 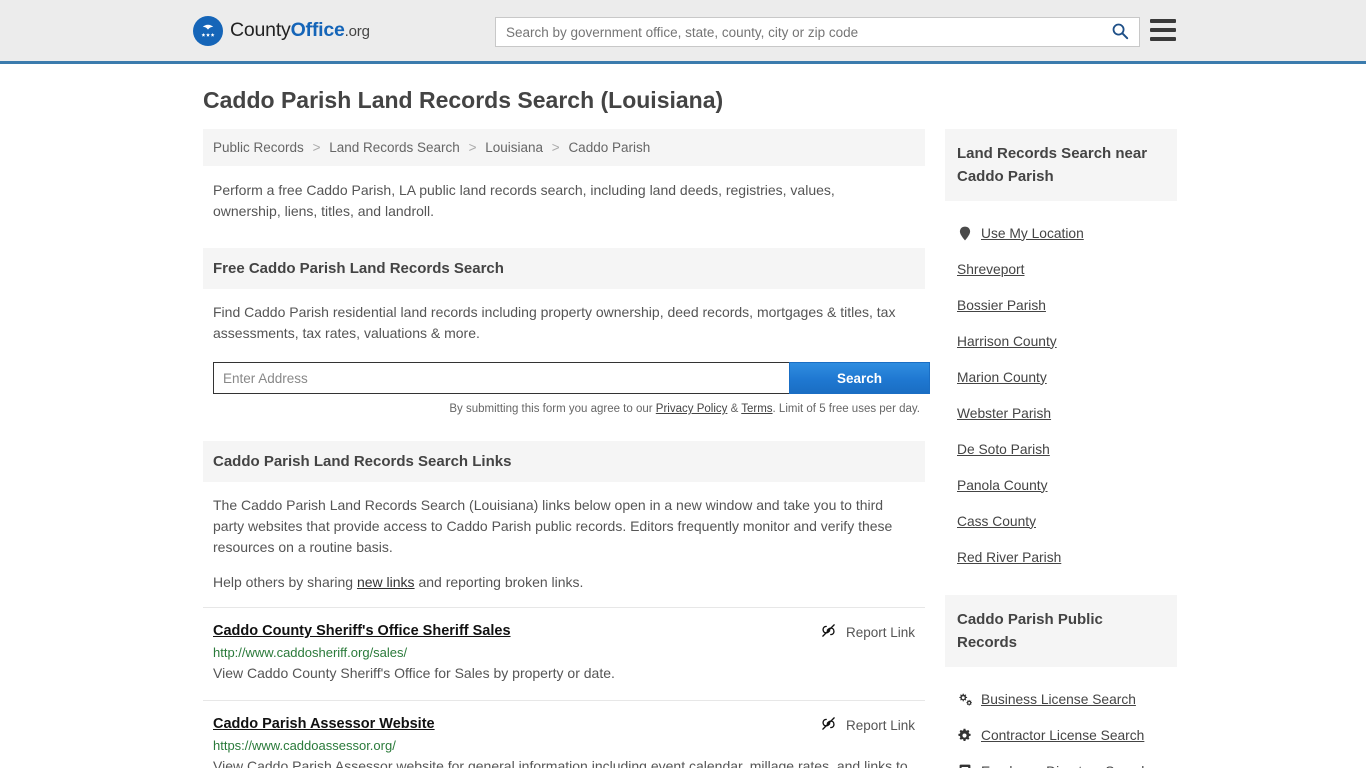 I want to click on form-disclaimer-amp: &, so click(x=734, y=409).